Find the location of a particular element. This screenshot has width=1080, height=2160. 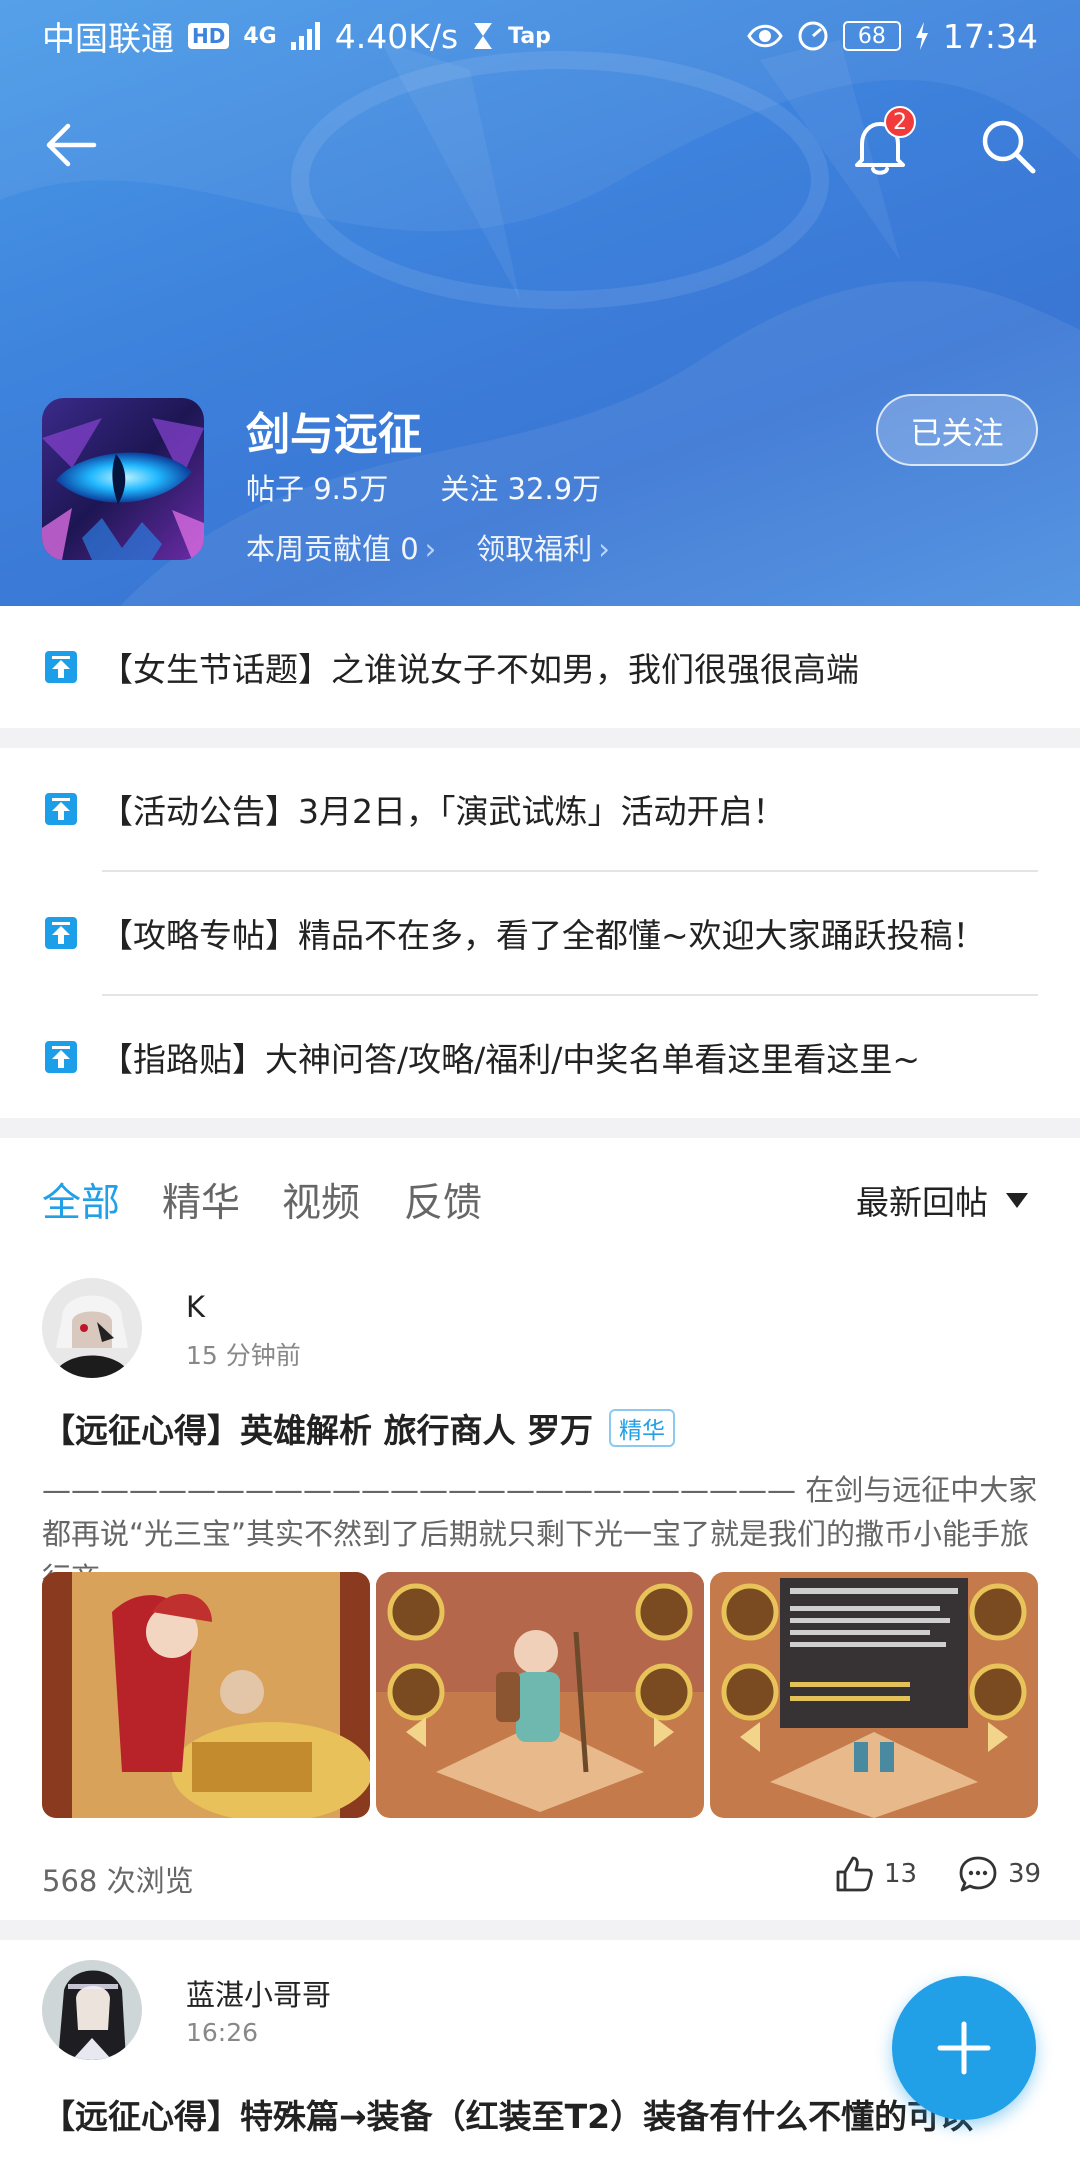

follower-count: 关注 32.9万 is located at coordinates (521, 489).